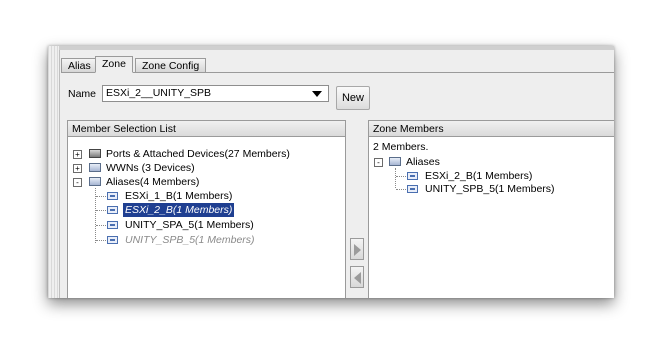 The image size is (660, 346). I want to click on arrow-right-icon, so click(357, 250).